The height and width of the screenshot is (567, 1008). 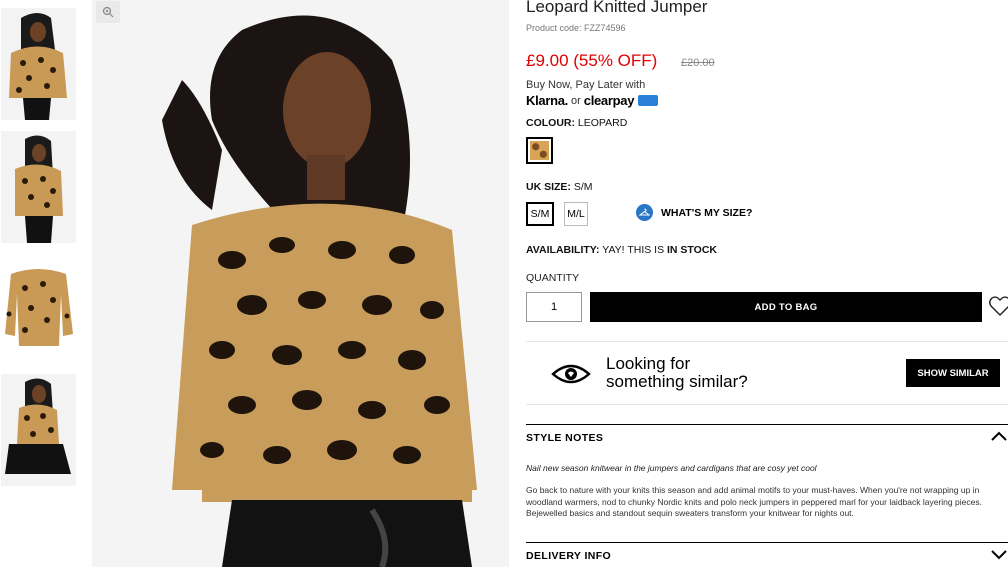 I want to click on original-price: £20.00, so click(x=698, y=63).